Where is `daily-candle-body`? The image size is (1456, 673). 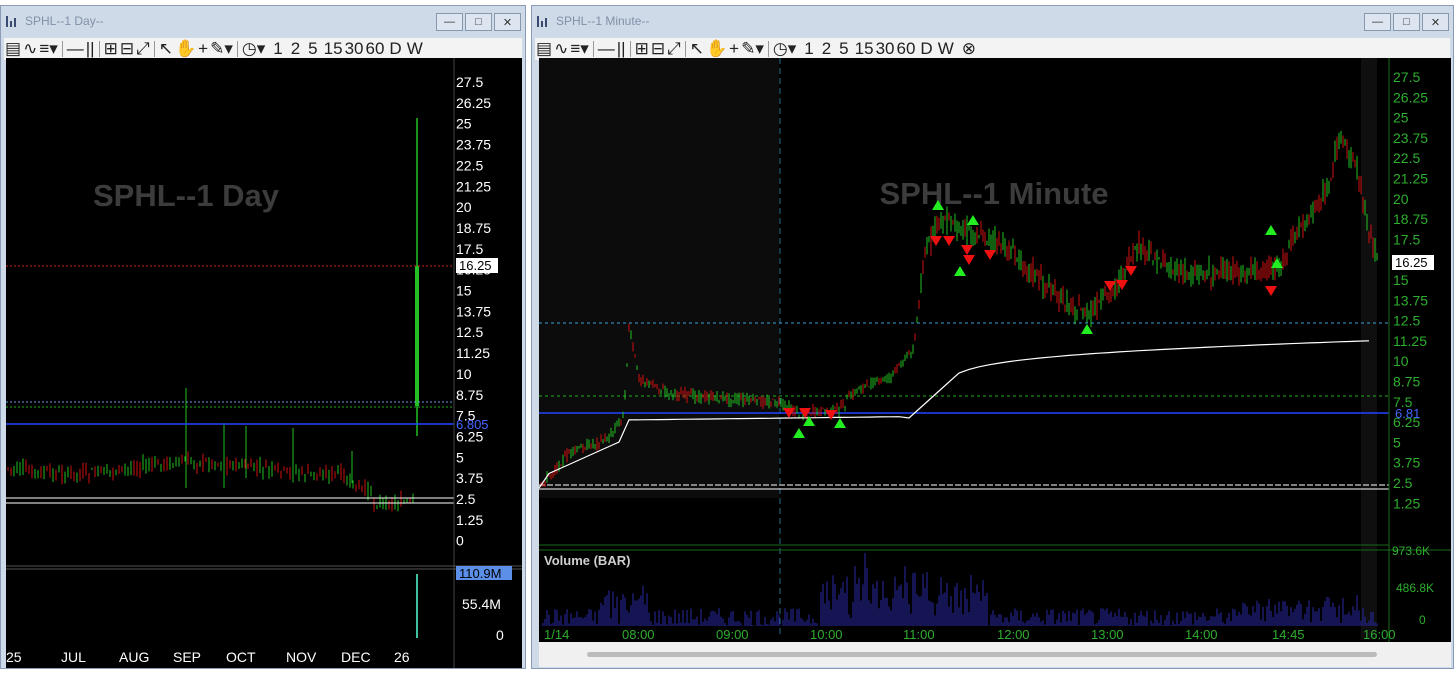 daily-candle-body is located at coordinates (417, 336).